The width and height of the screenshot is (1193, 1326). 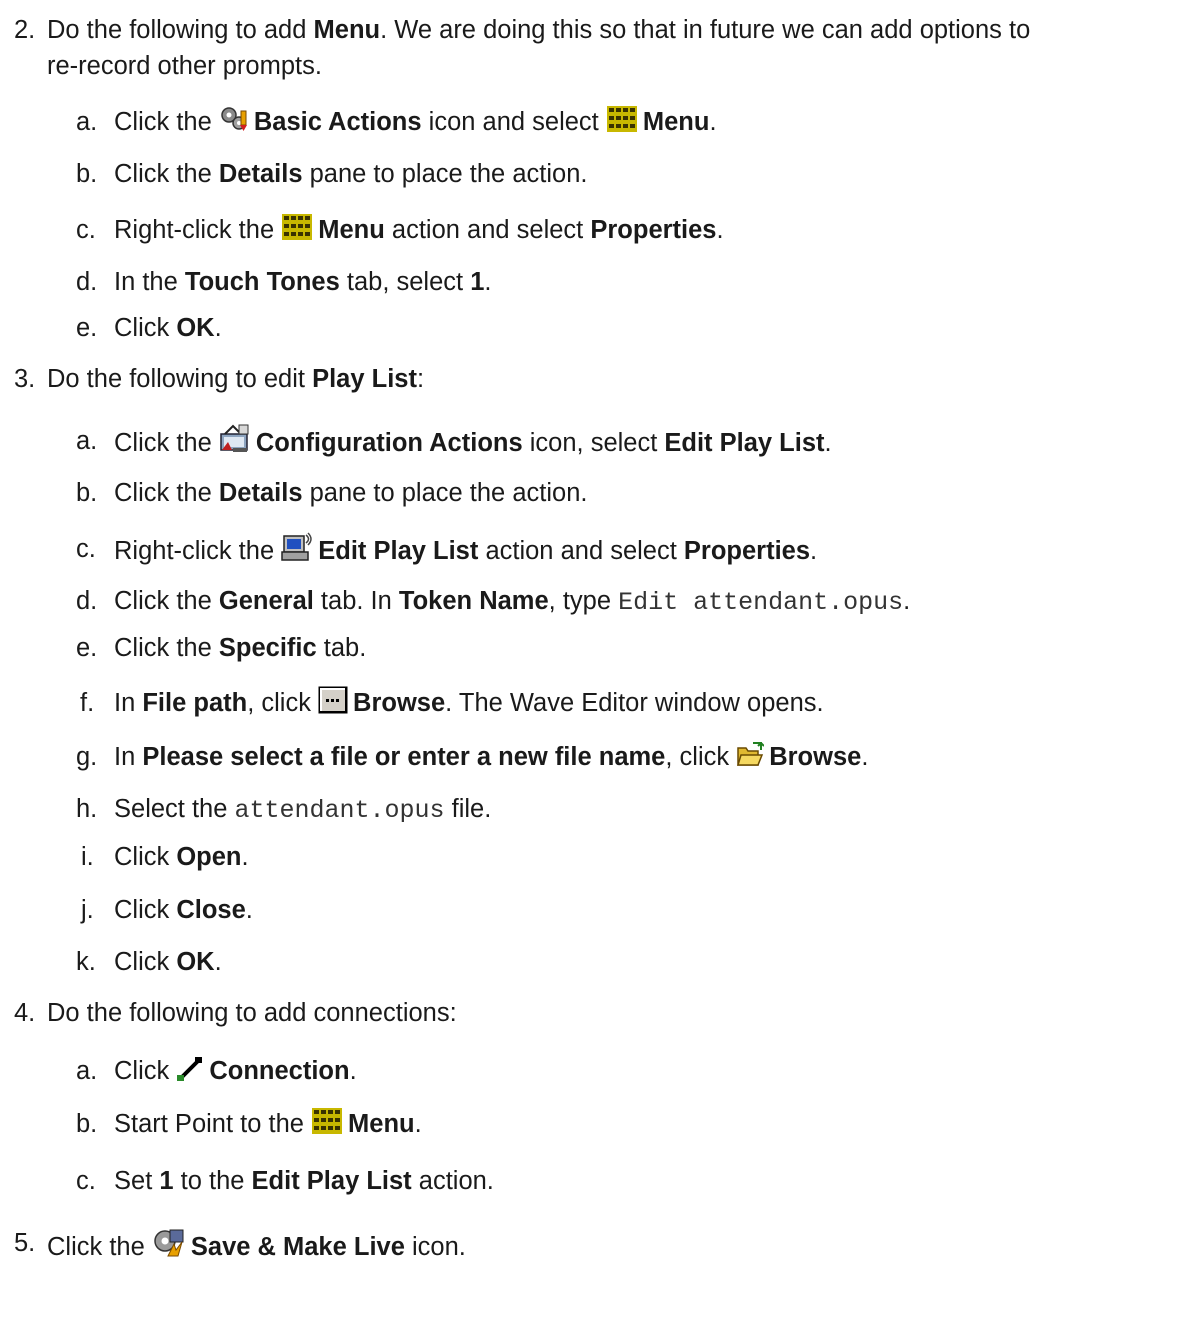 I want to click on step-2-intro-cont: re-record other prompts., so click(x=184, y=66).